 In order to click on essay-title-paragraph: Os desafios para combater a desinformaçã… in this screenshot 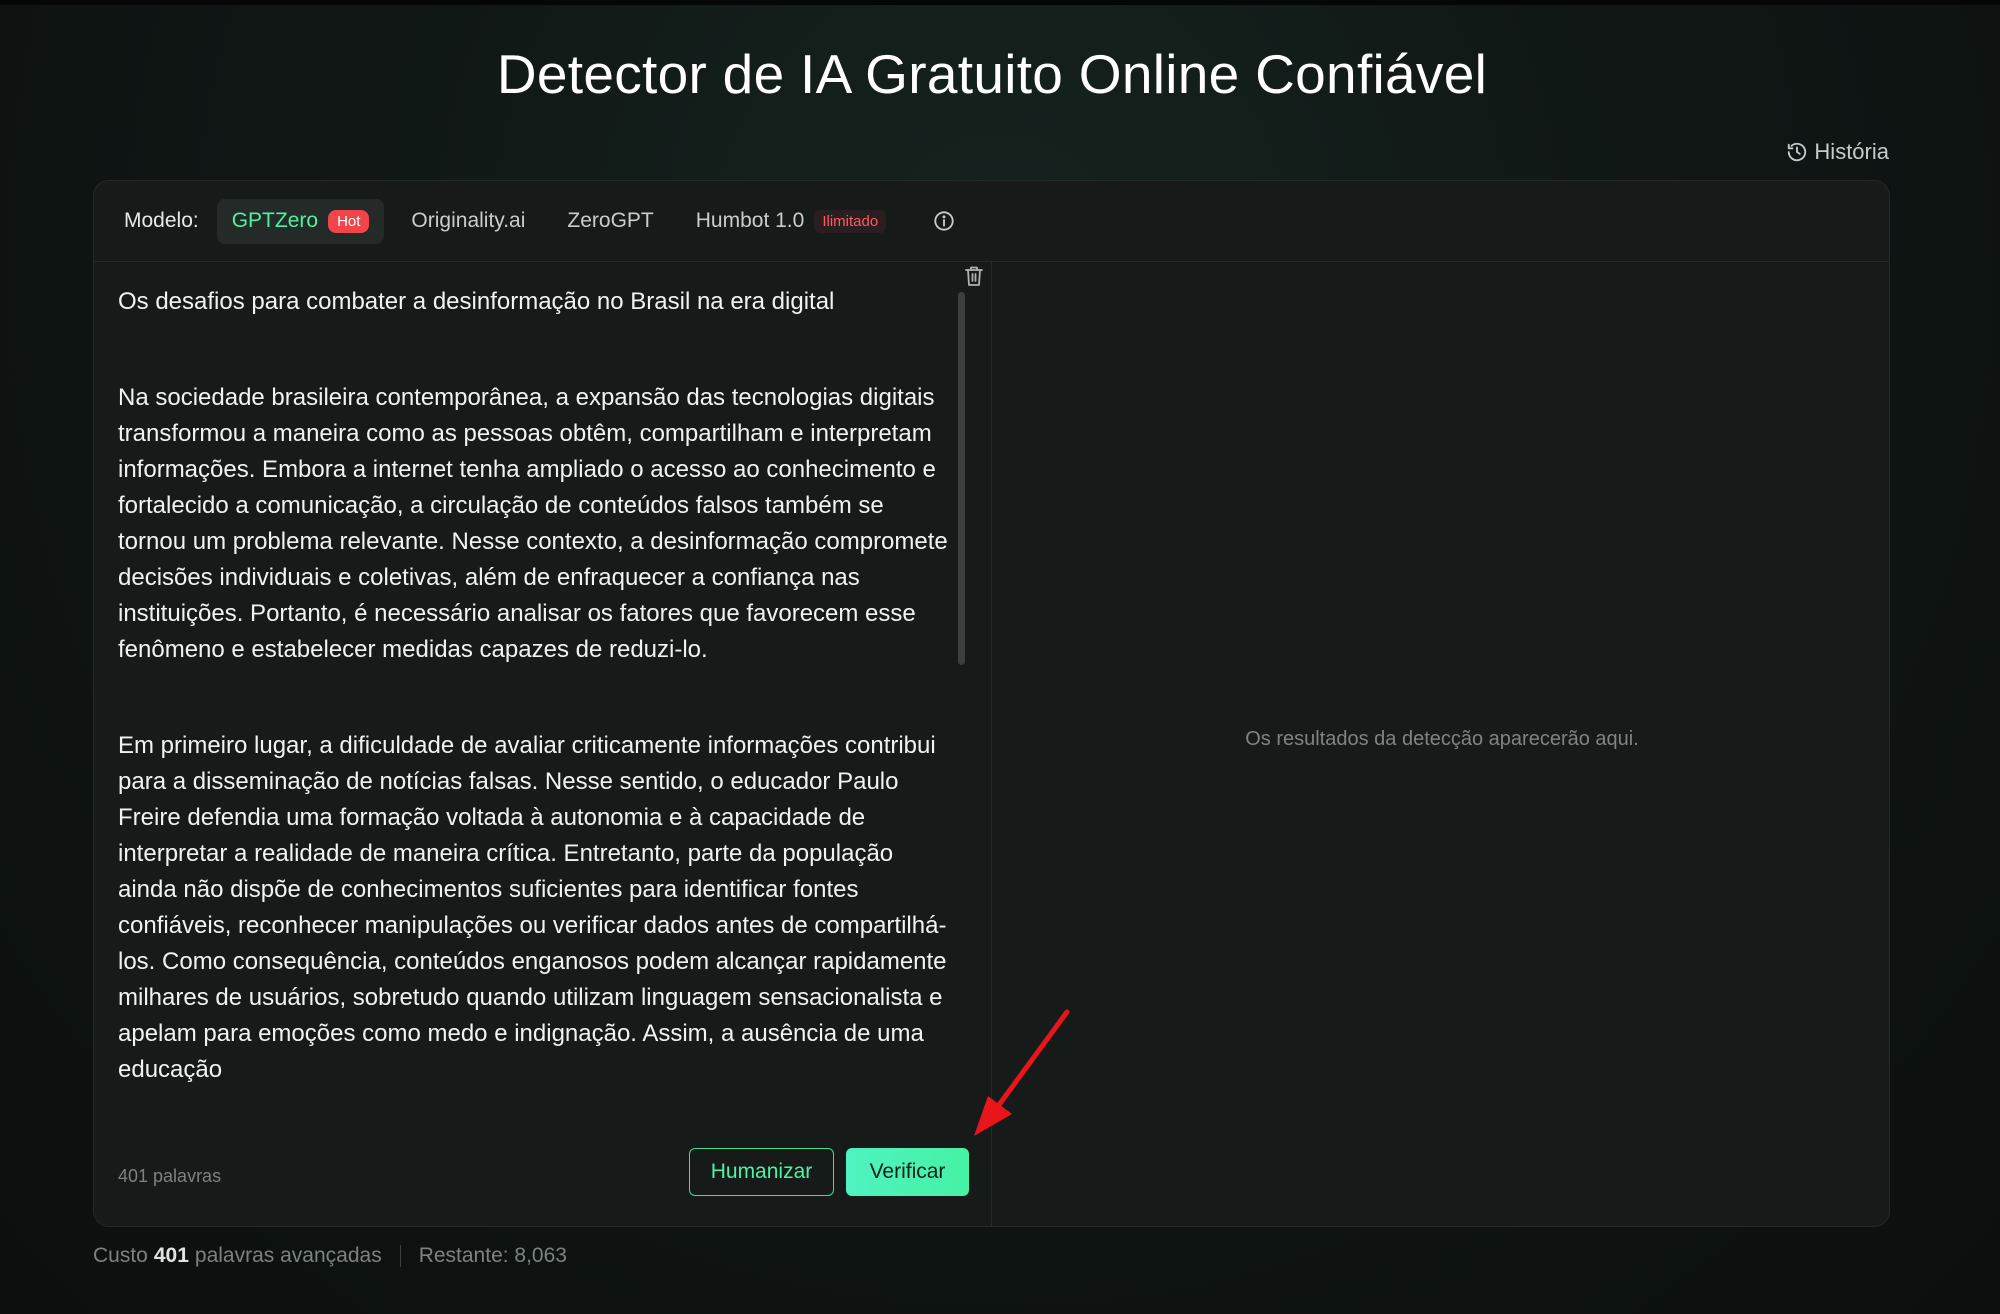, I will do `click(476, 301)`.